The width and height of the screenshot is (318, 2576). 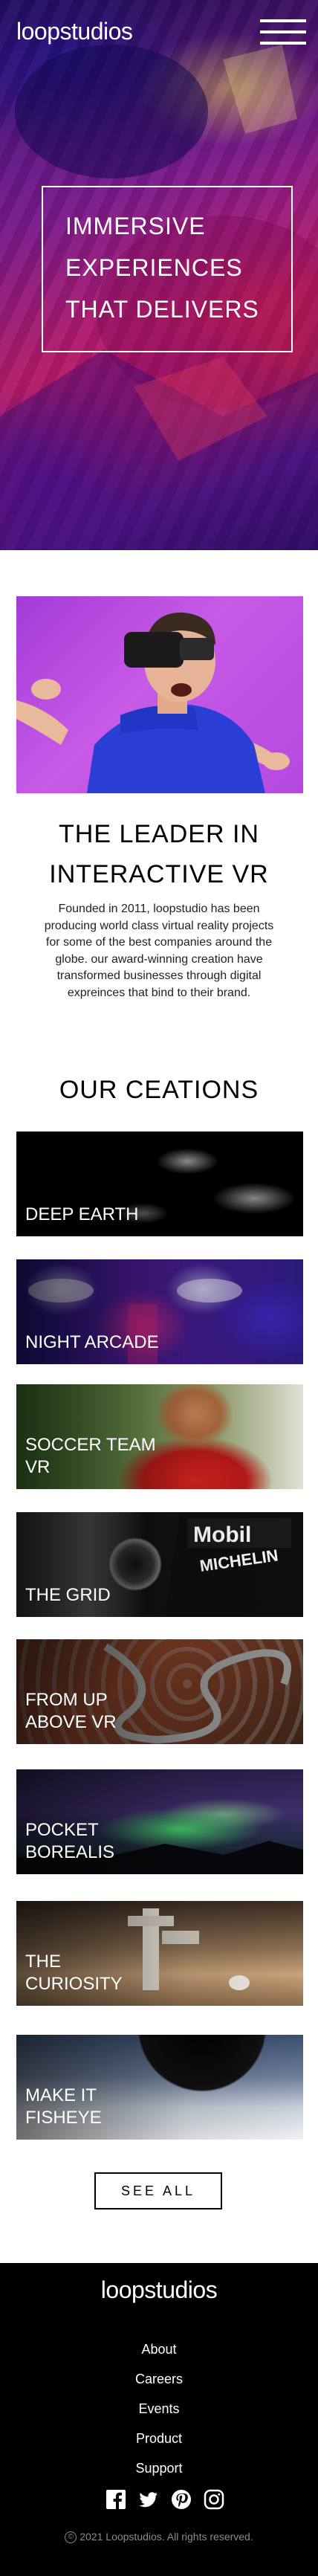 What do you see at coordinates (159, 1691) in the screenshot?
I see `creation-card-from-up-above-vr: FROM UP ABOVE VR` at bounding box center [159, 1691].